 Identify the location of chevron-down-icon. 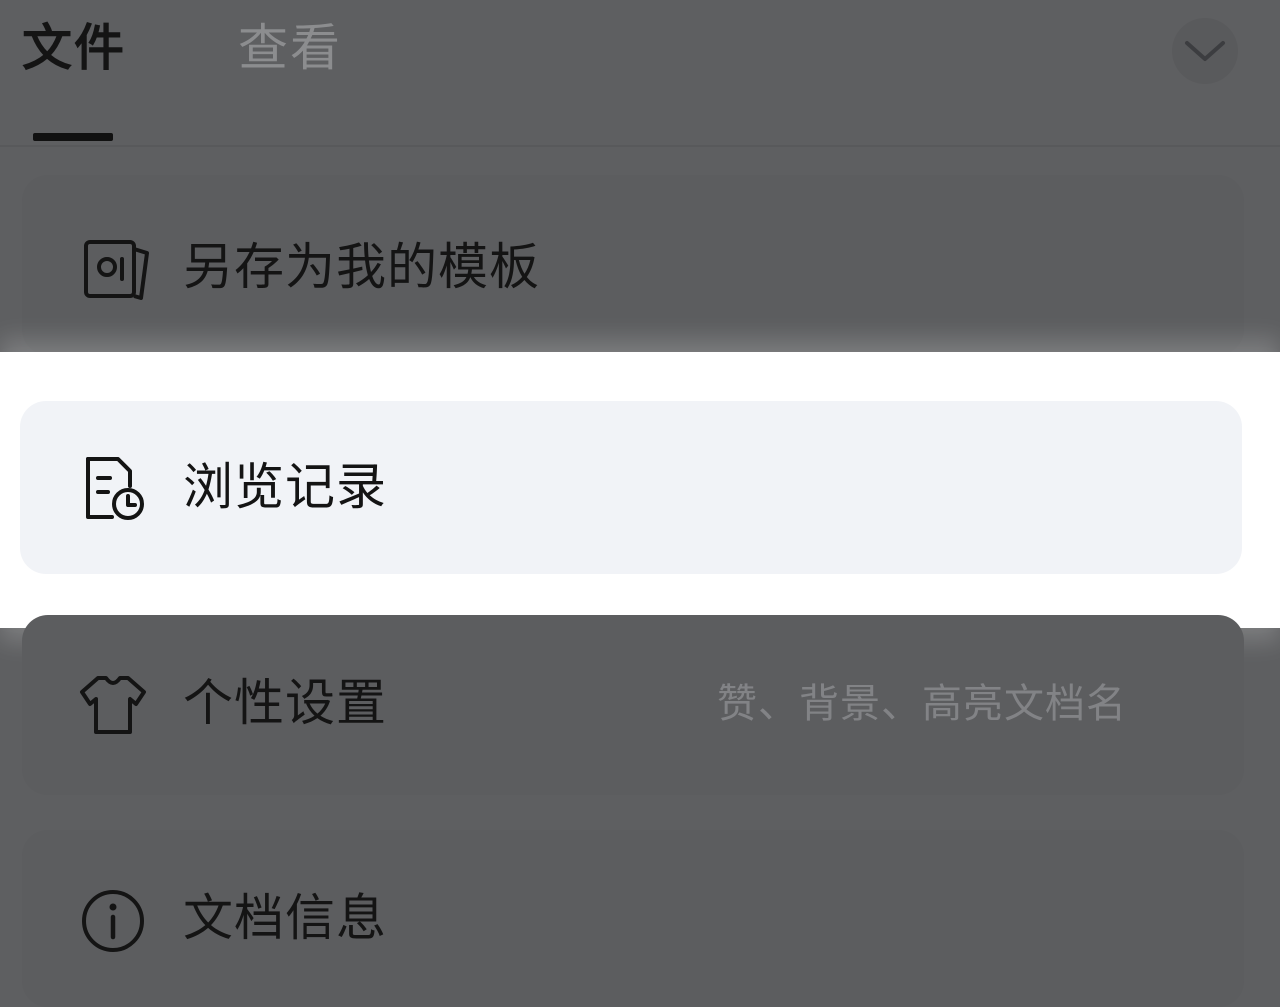
(1205, 51).